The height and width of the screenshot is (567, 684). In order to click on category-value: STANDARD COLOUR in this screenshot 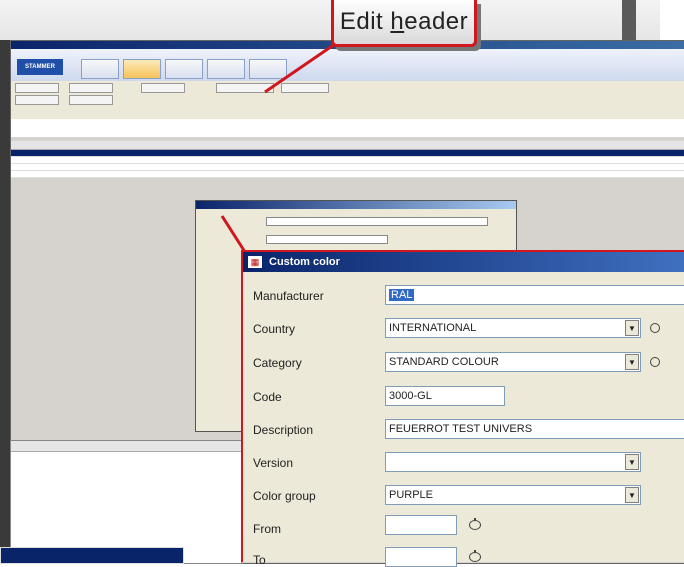, I will do `click(444, 362)`.